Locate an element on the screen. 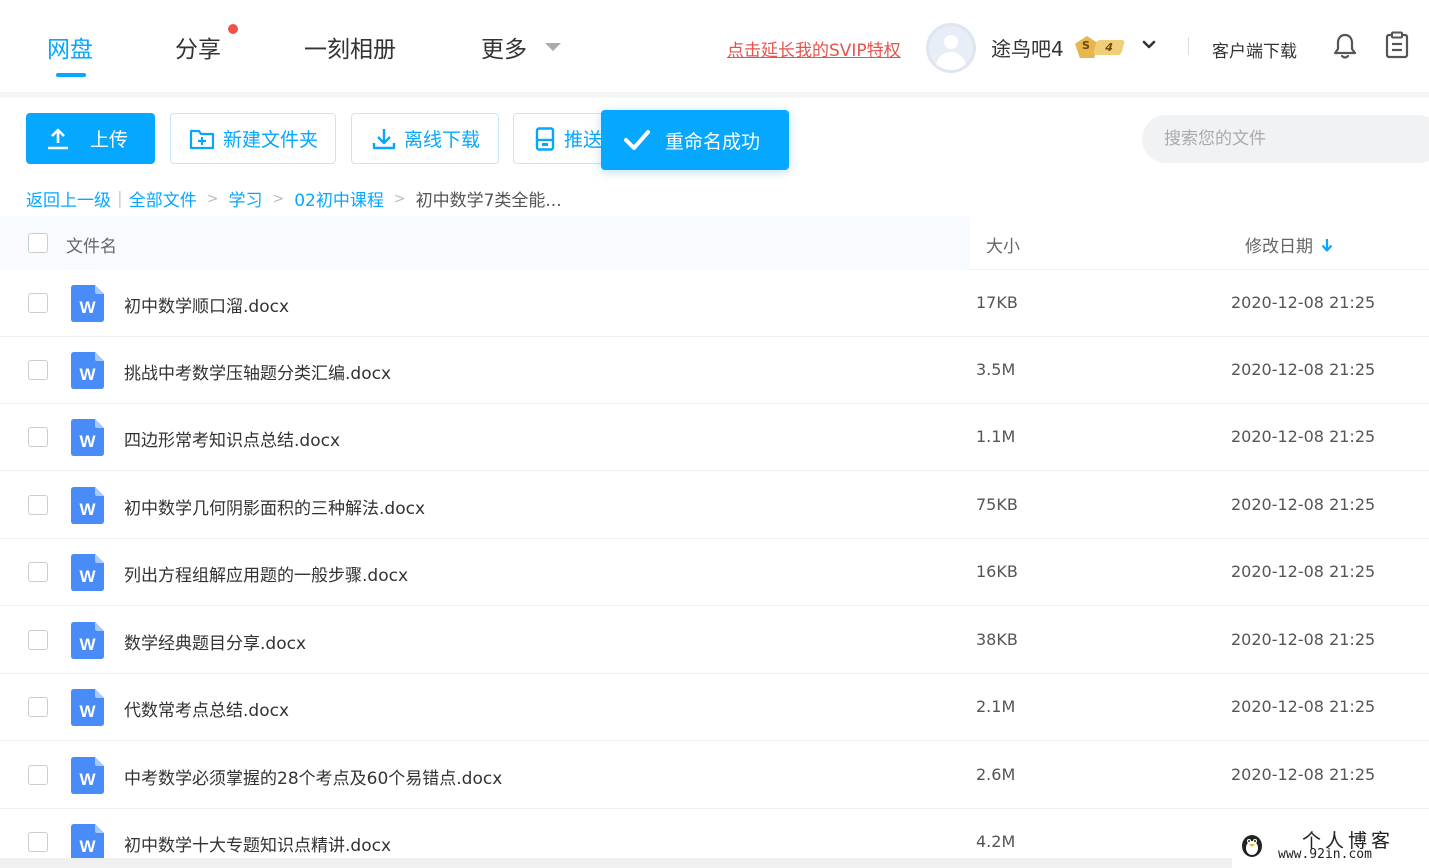  file-size: 4.2M is located at coordinates (996, 841).